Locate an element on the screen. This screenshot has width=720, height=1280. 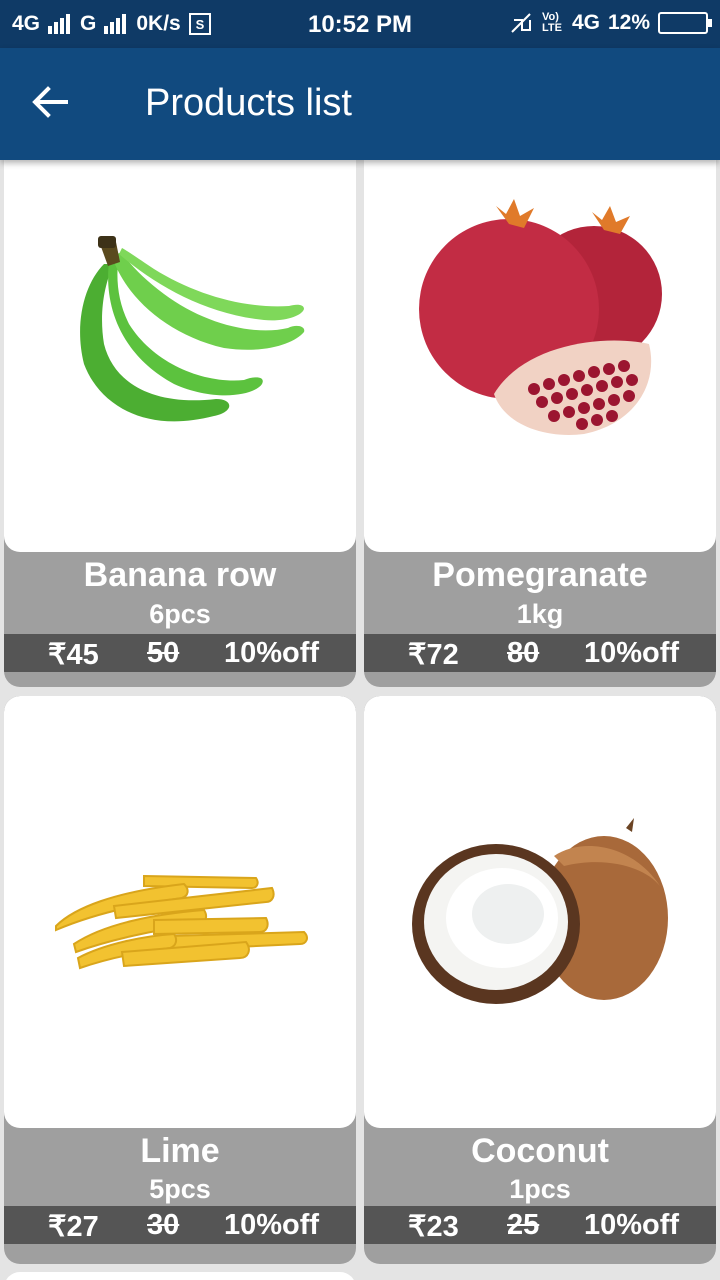
price-bar: ₹45 50 10%off is located at coordinates (180, 653).